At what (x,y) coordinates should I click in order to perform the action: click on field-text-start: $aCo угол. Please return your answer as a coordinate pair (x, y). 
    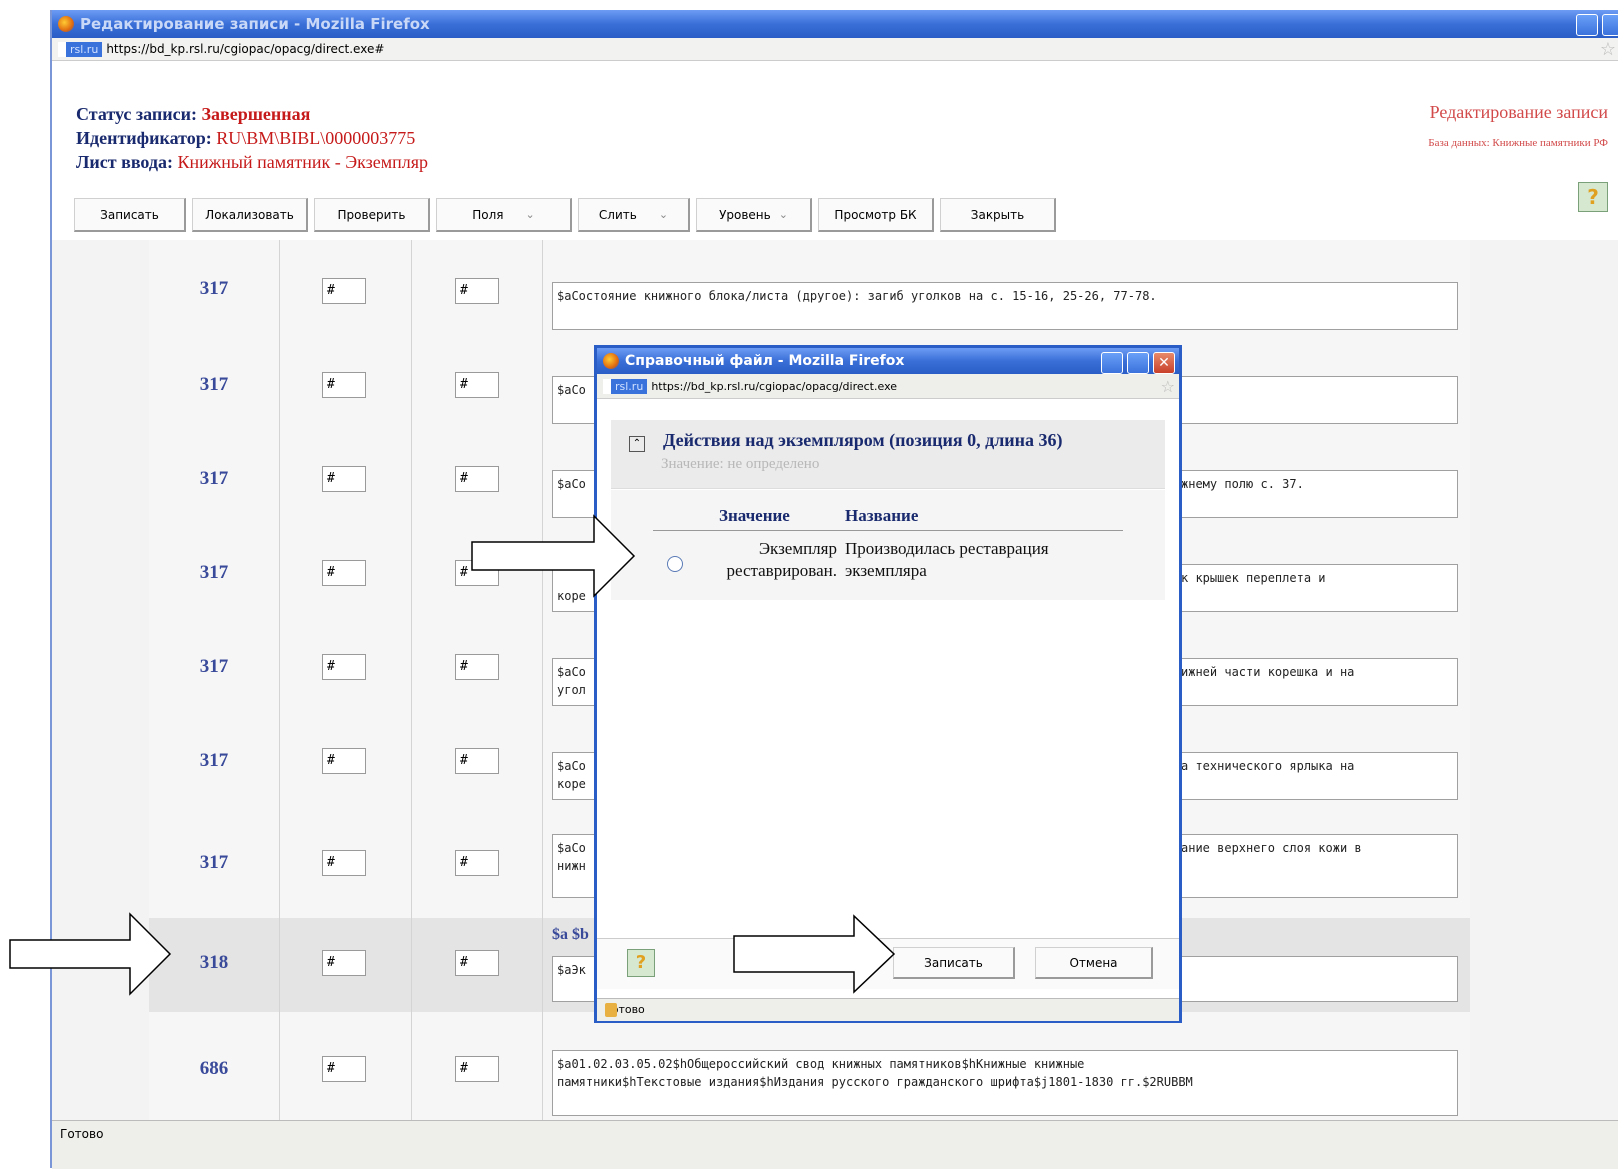
    Looking at the image, I should click on (571, 681).